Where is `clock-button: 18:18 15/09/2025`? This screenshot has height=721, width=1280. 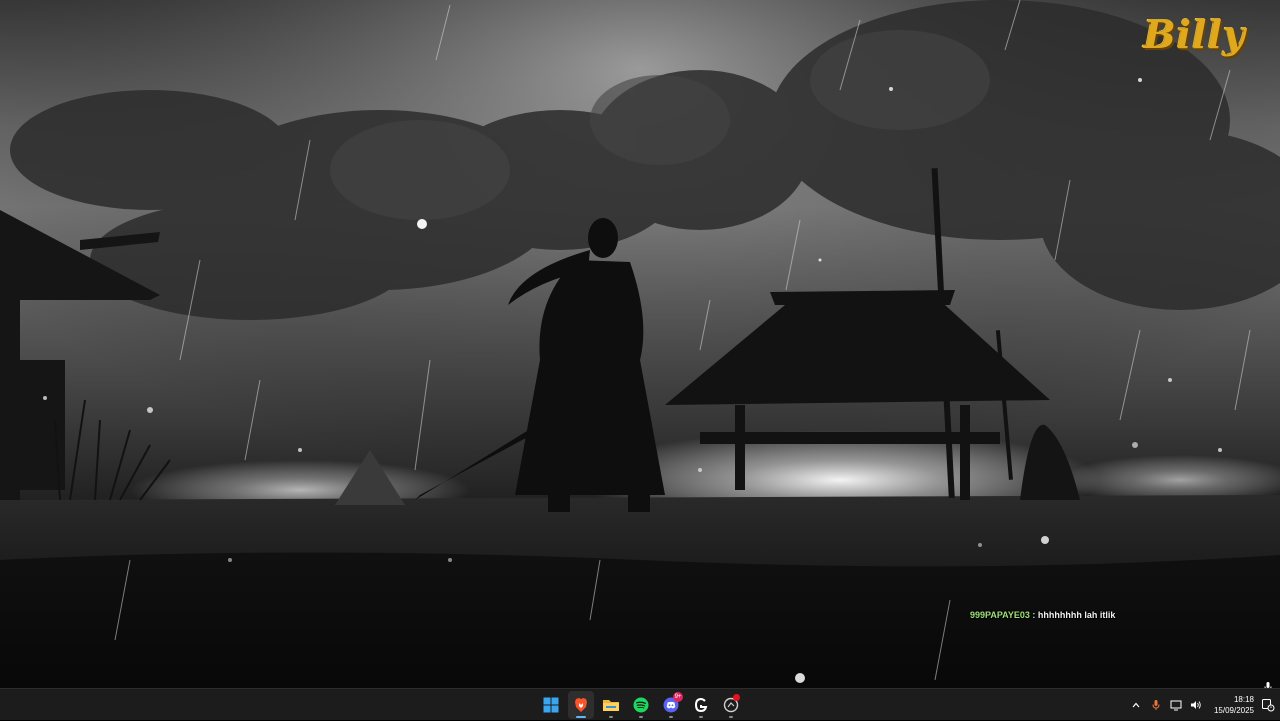
clock-button: 18:18 15/09/2025 is located at coordinates (1231, 705).